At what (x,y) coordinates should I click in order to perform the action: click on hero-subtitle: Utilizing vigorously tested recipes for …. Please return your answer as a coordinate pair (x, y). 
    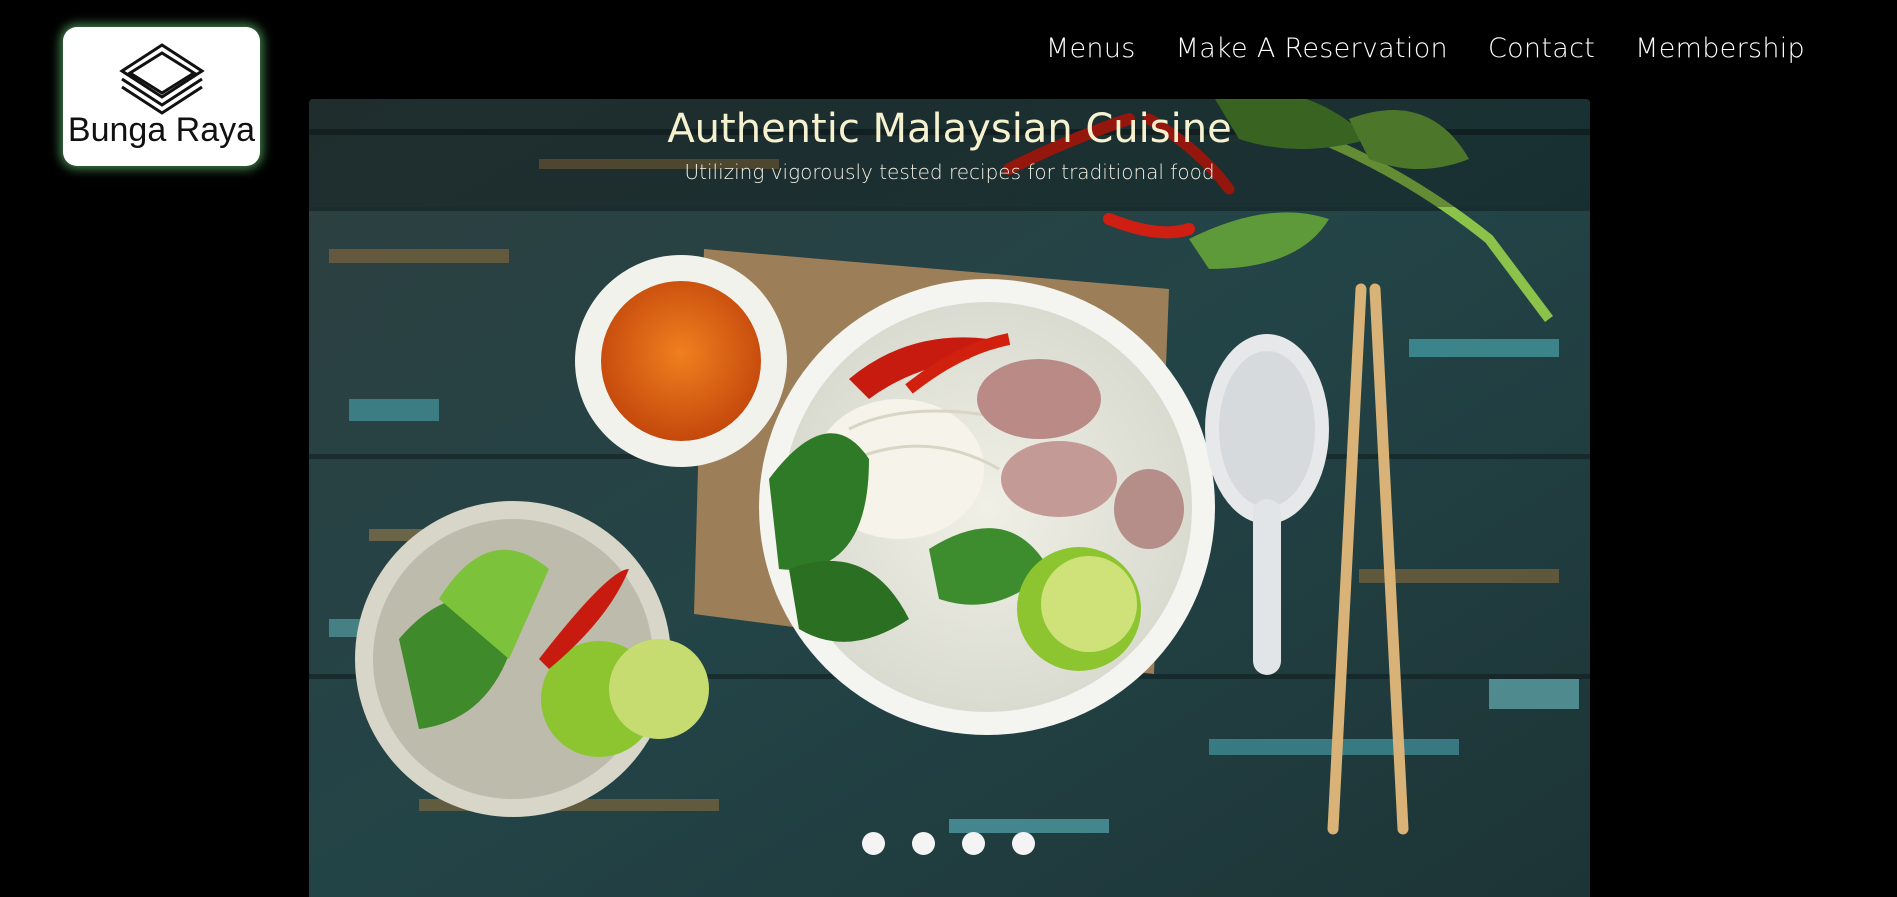
    Looking at the image, I should click on (949, 172).